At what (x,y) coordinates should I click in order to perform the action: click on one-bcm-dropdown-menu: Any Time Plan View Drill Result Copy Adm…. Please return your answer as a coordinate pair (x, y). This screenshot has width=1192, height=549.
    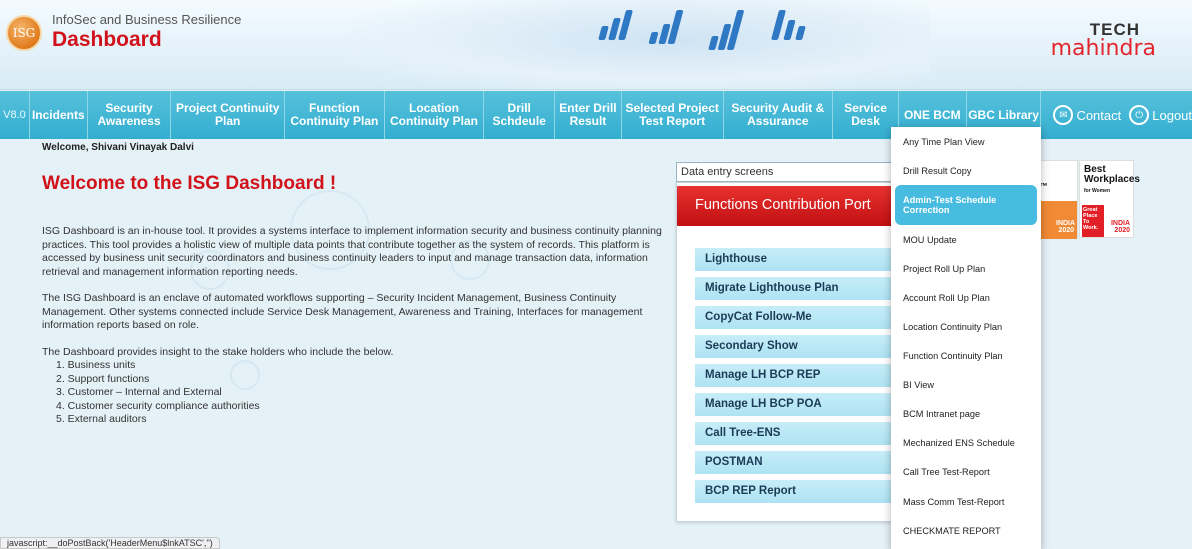
    Looking at the image, I should click on (966, 338).